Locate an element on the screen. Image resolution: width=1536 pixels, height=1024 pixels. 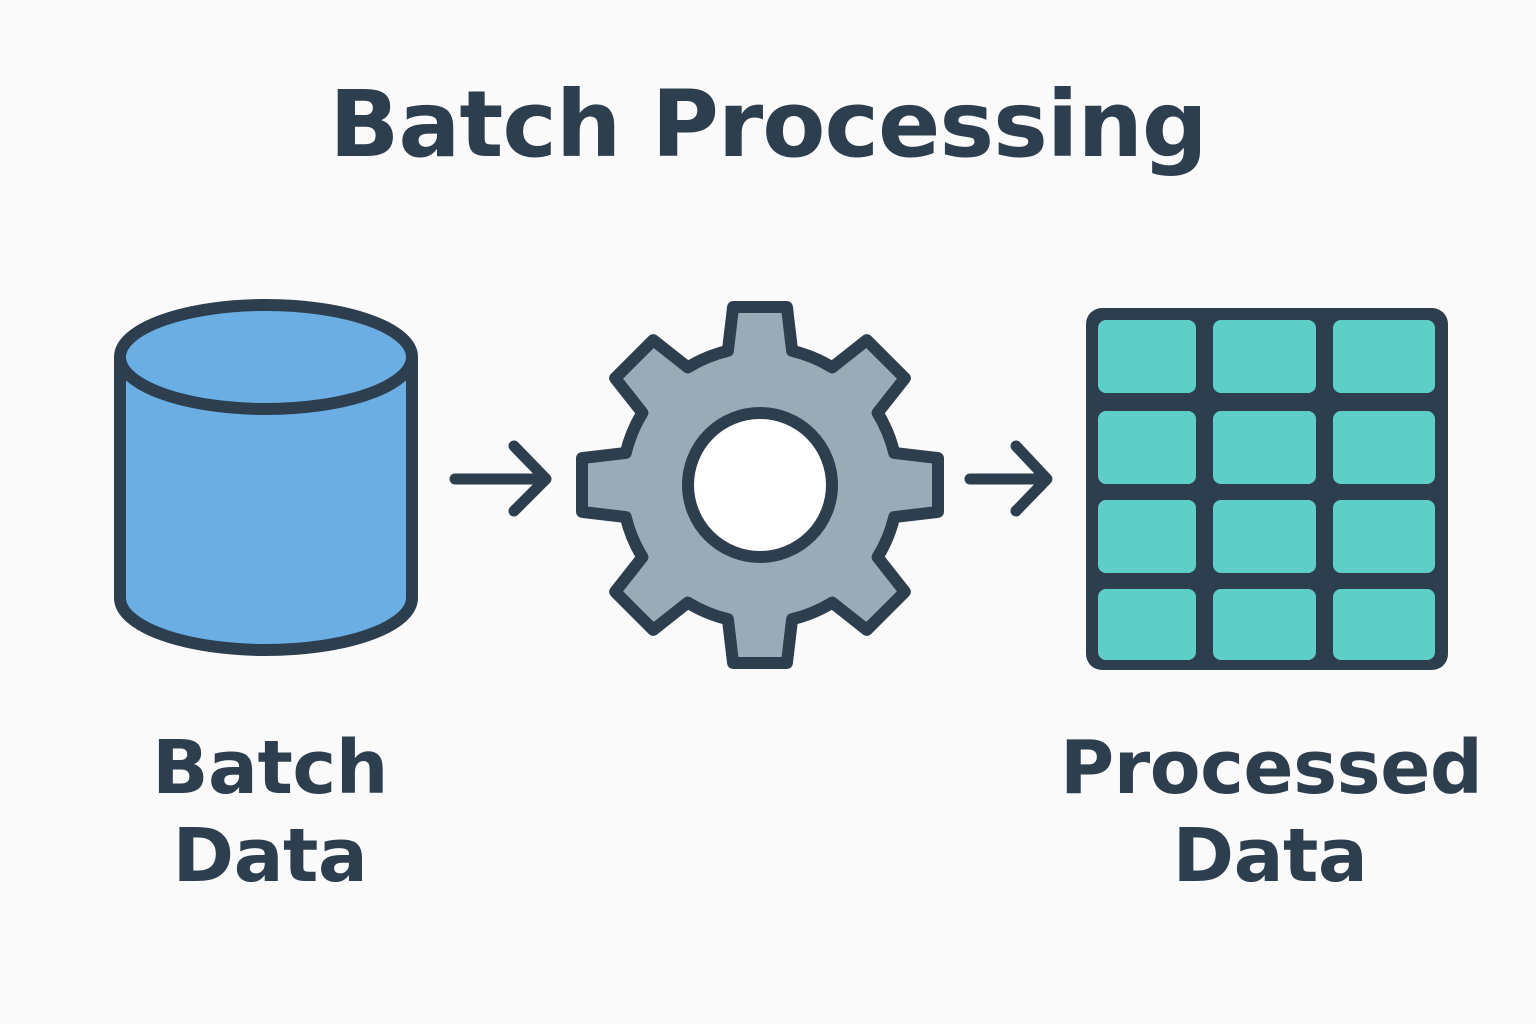
table-grid-icon is located at coordinates (1267, 489).